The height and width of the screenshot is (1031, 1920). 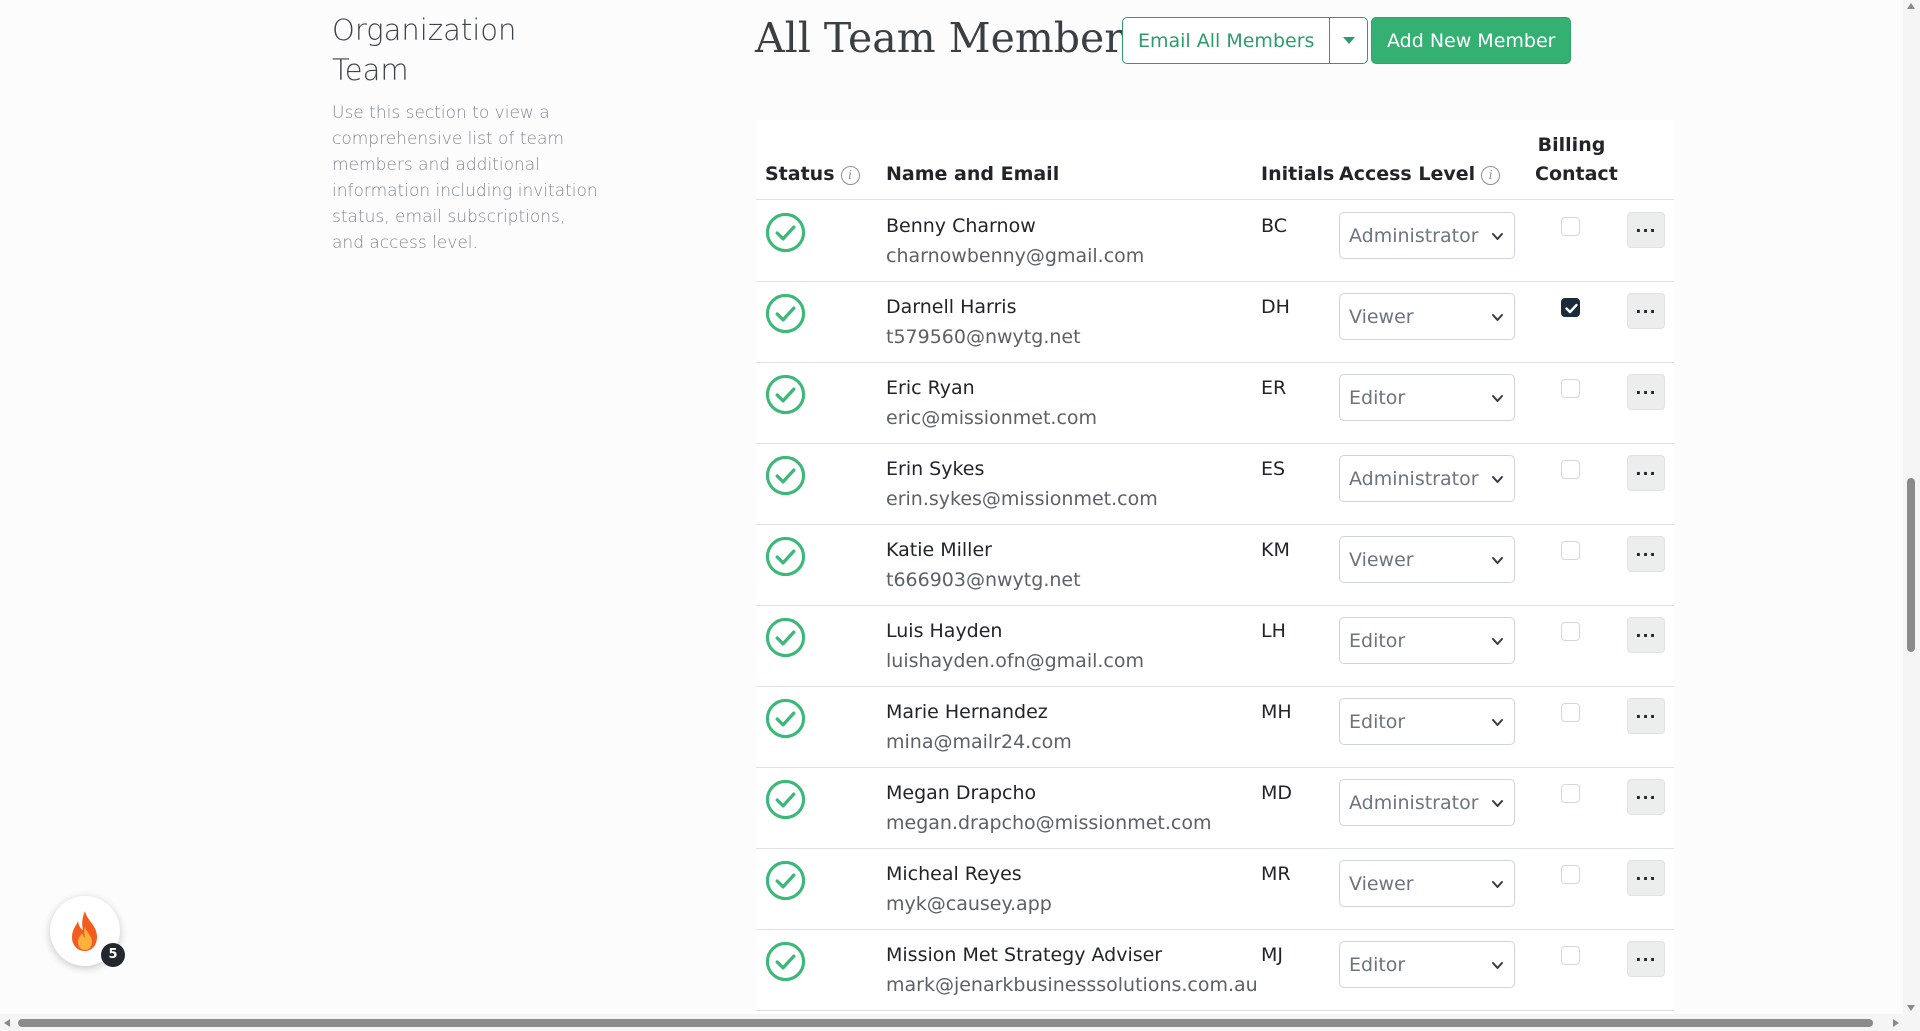 What do you see at coordinates (1896, 1023) in the screenshot?
I see `scroll-right-arrow-icon` at bounding box center [1896, 1023].